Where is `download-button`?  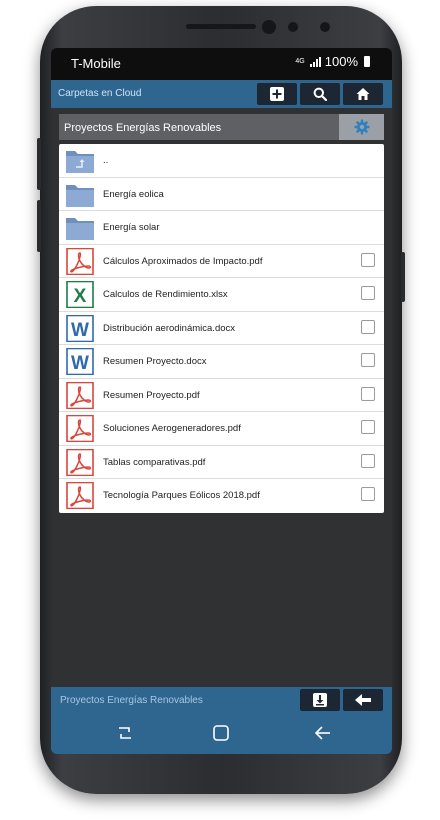
download-button is located at coordinates (320, 700).